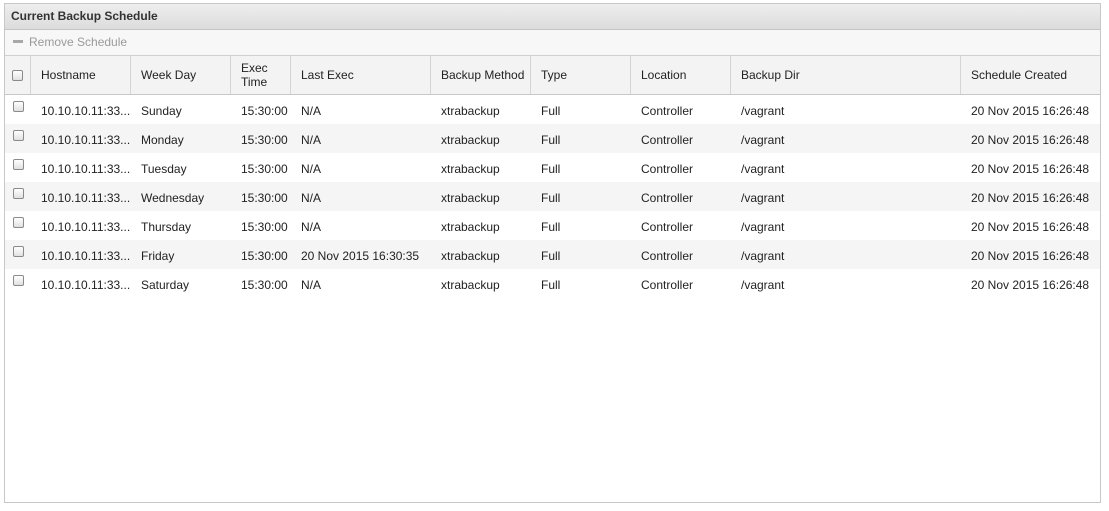 The image size is (1109, 511). I want to click on toolbar: Remove Schedule, so click(552, 43).